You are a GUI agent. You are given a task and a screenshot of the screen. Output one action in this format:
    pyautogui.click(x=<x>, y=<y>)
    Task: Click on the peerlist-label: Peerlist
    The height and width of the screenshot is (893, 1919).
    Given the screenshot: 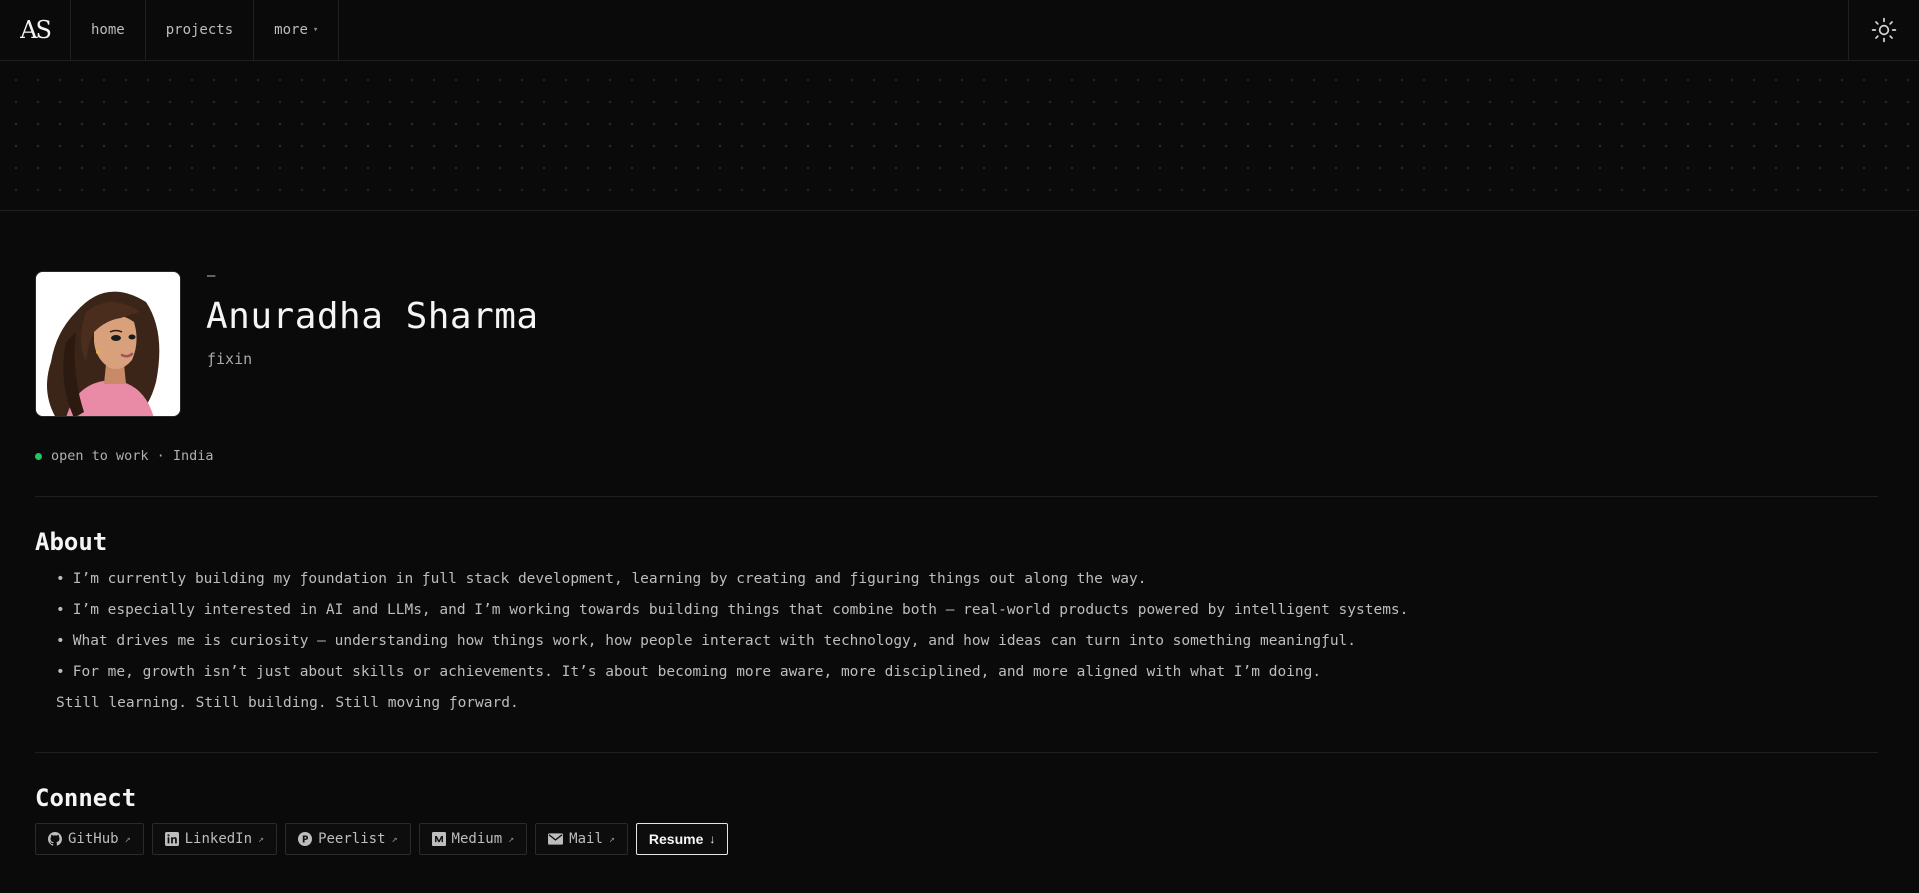 What is the action you would take?
    pyautogui.click(x=352, y=839)
    